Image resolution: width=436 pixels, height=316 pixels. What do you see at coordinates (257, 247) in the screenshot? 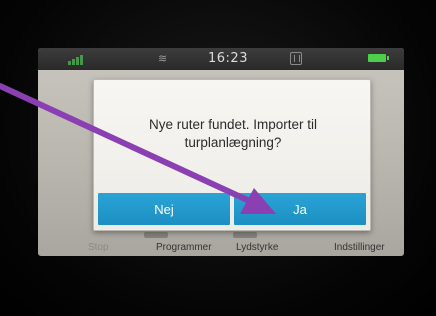
I see `menu-item-volume: Lydstyrke` at bounding box center [257, 247].